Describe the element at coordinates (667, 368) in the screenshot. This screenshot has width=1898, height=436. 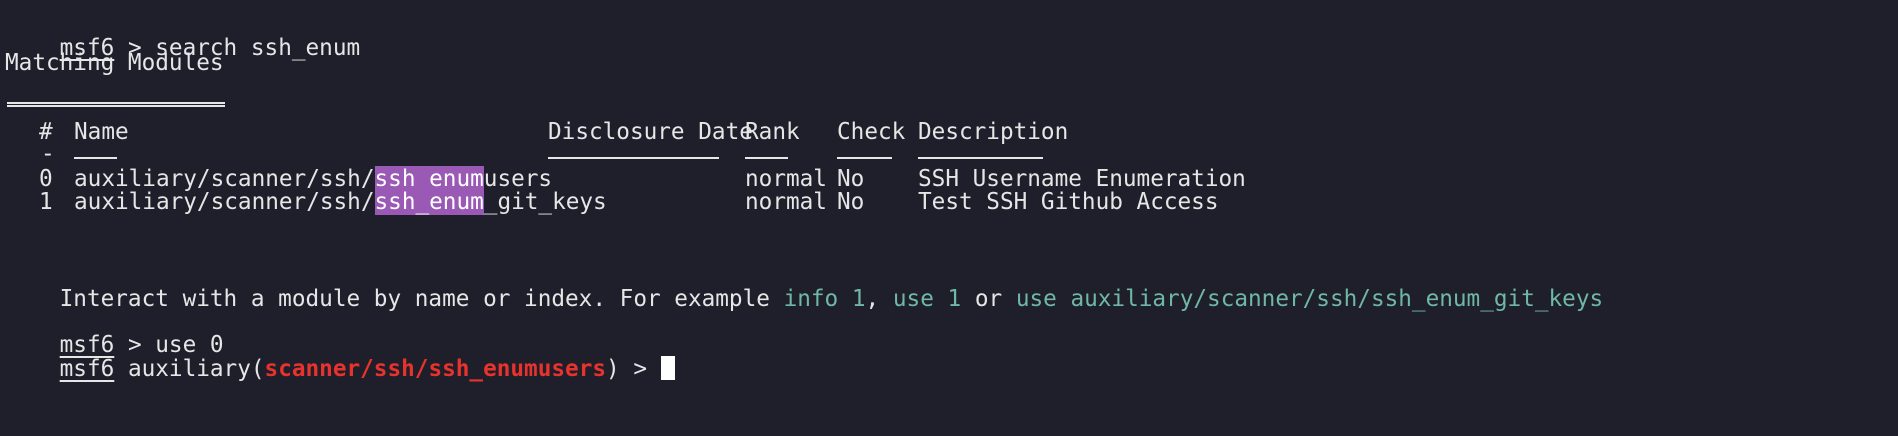
I see `text-cursor` at that location.